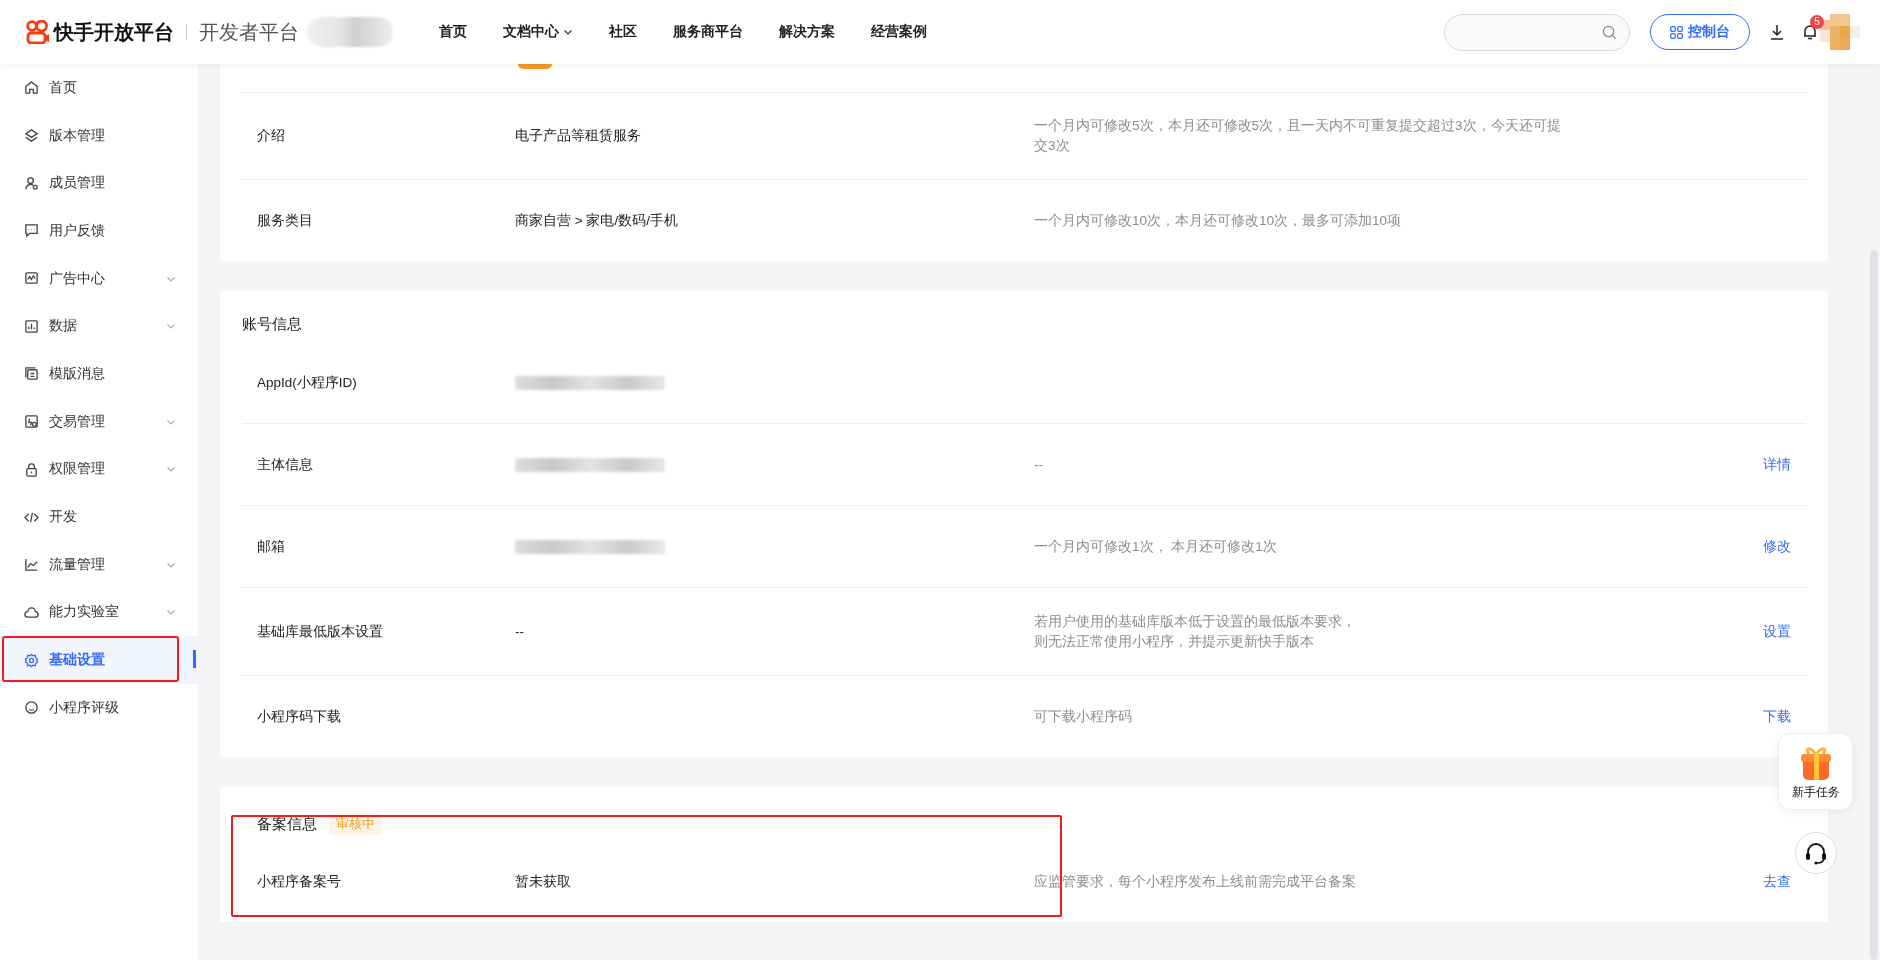 The image size is (1880, 960). What do you see at coordinates (99, 183) in the screenshot?
I see `sidebar-item: 成员管理` at bounding box center [99, 183].